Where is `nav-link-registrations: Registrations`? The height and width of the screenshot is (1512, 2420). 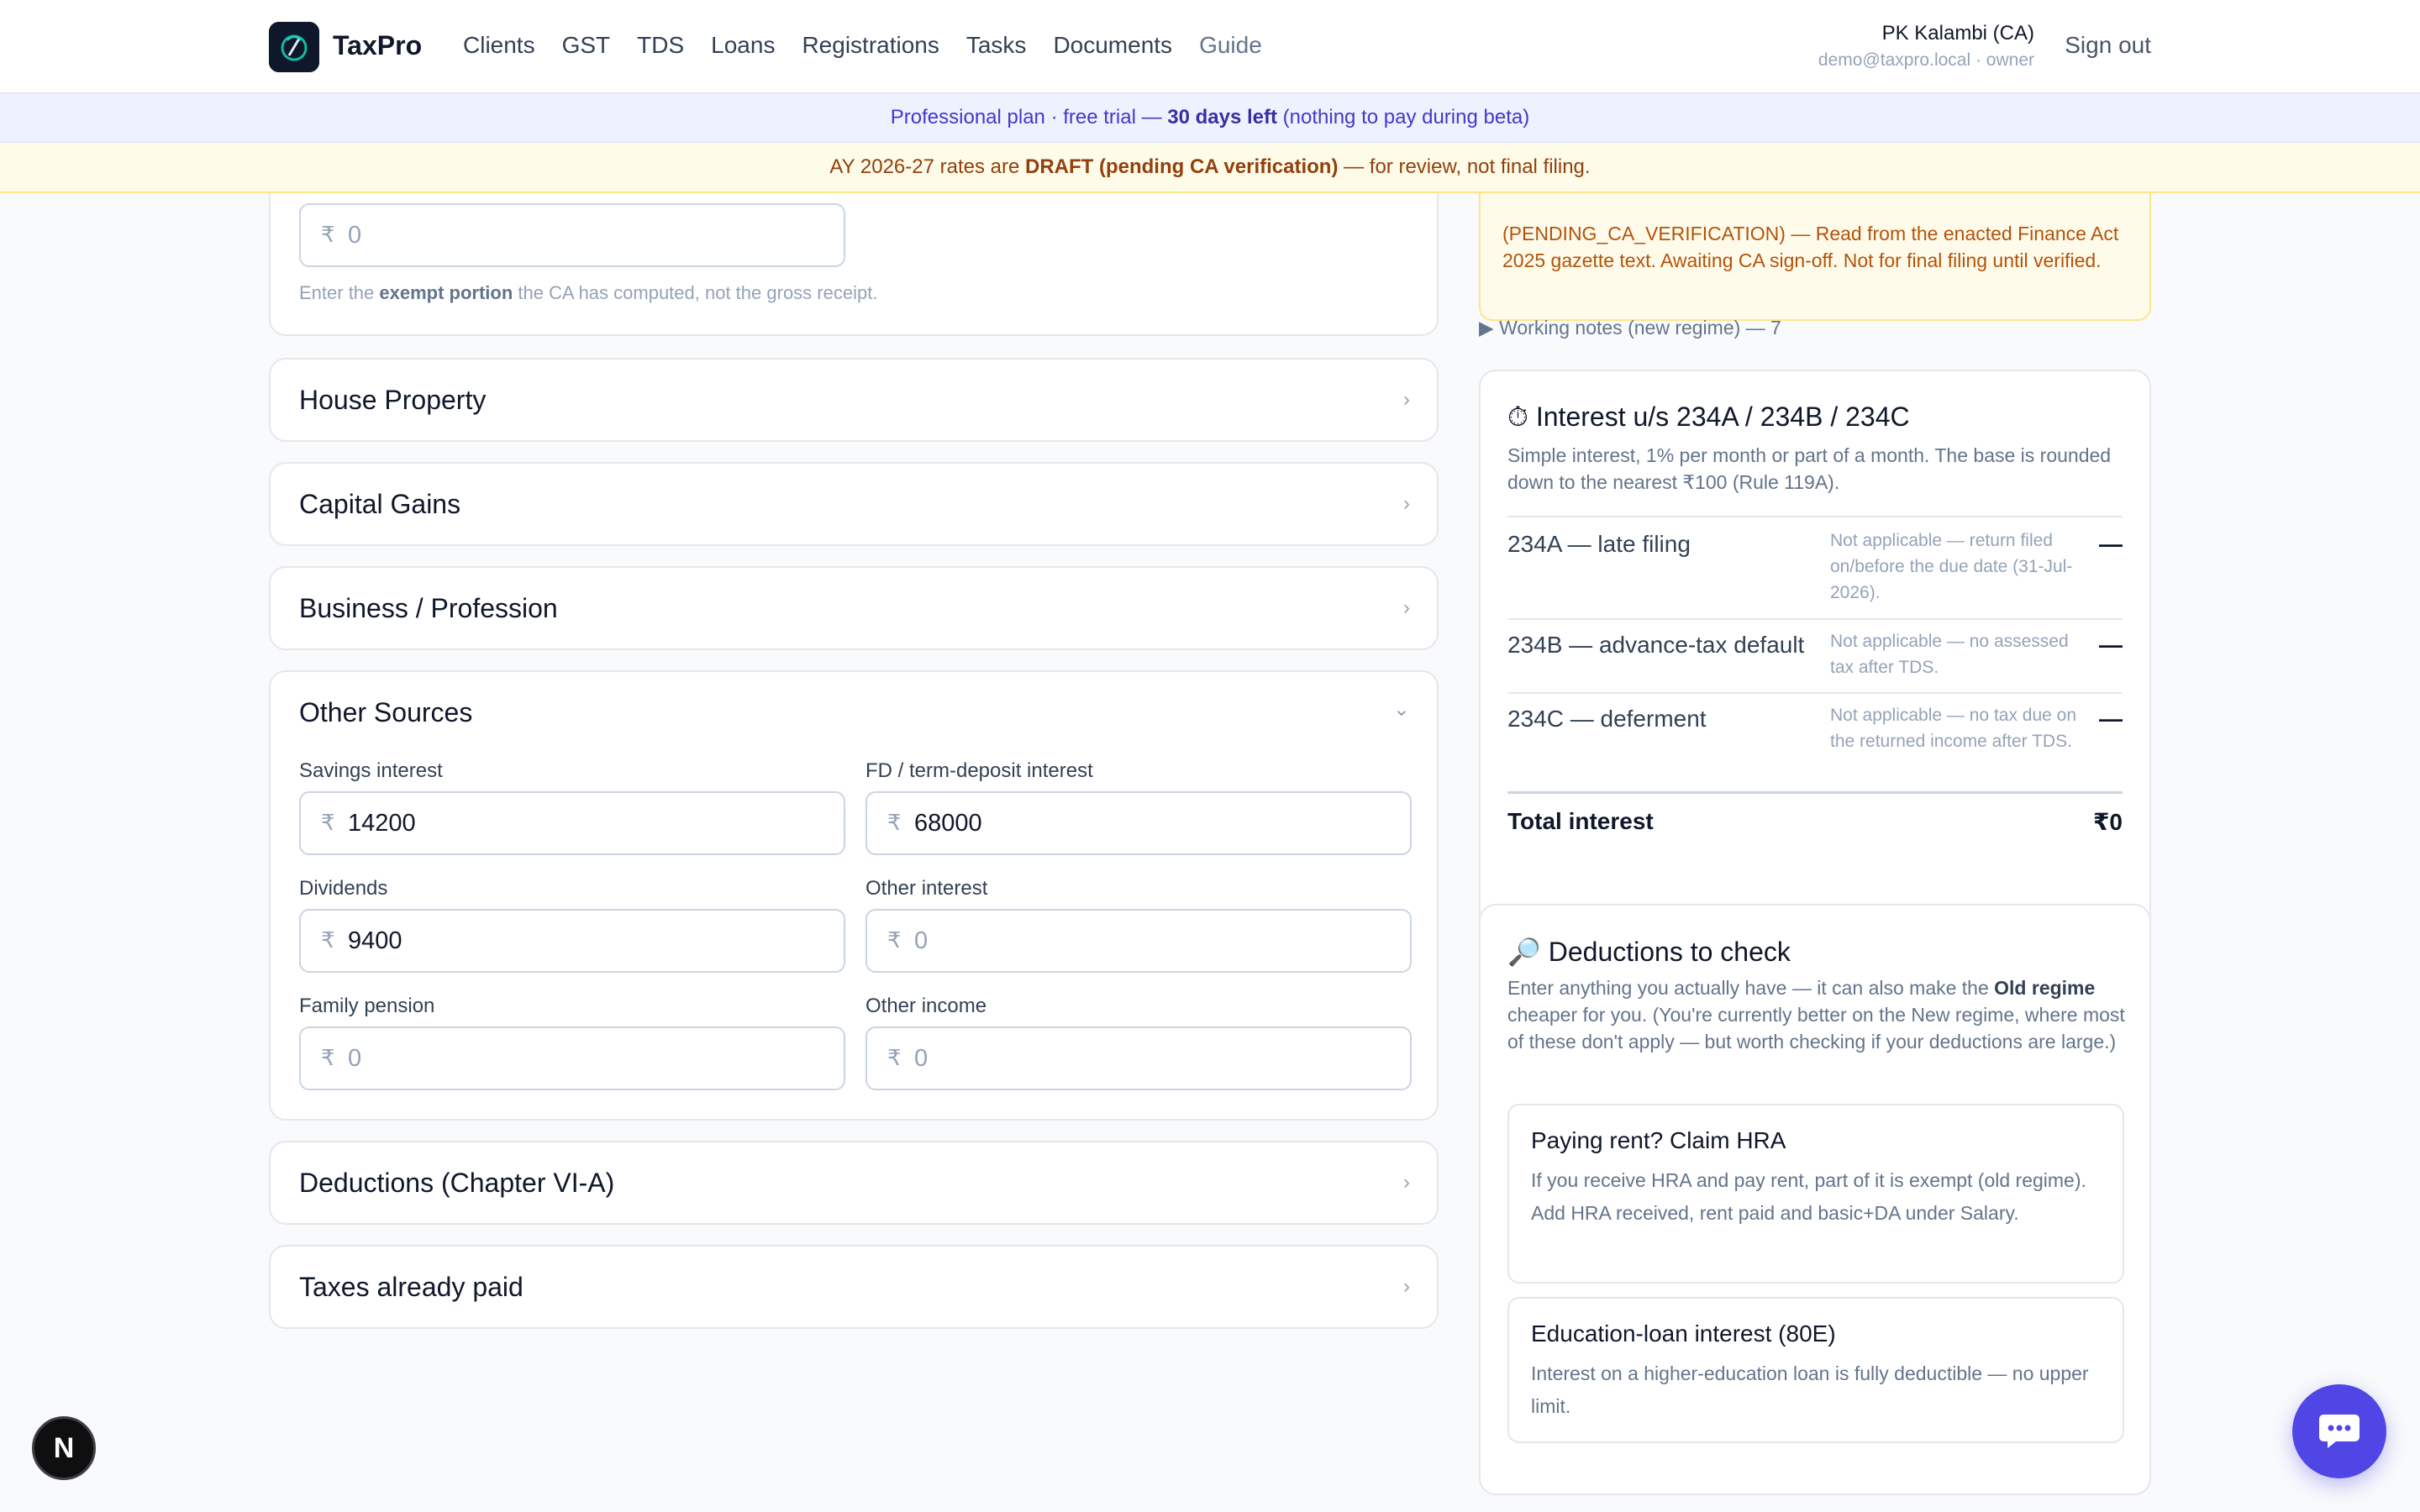 nav-link-registrations: Registrations is located at coordinates (870, 45).